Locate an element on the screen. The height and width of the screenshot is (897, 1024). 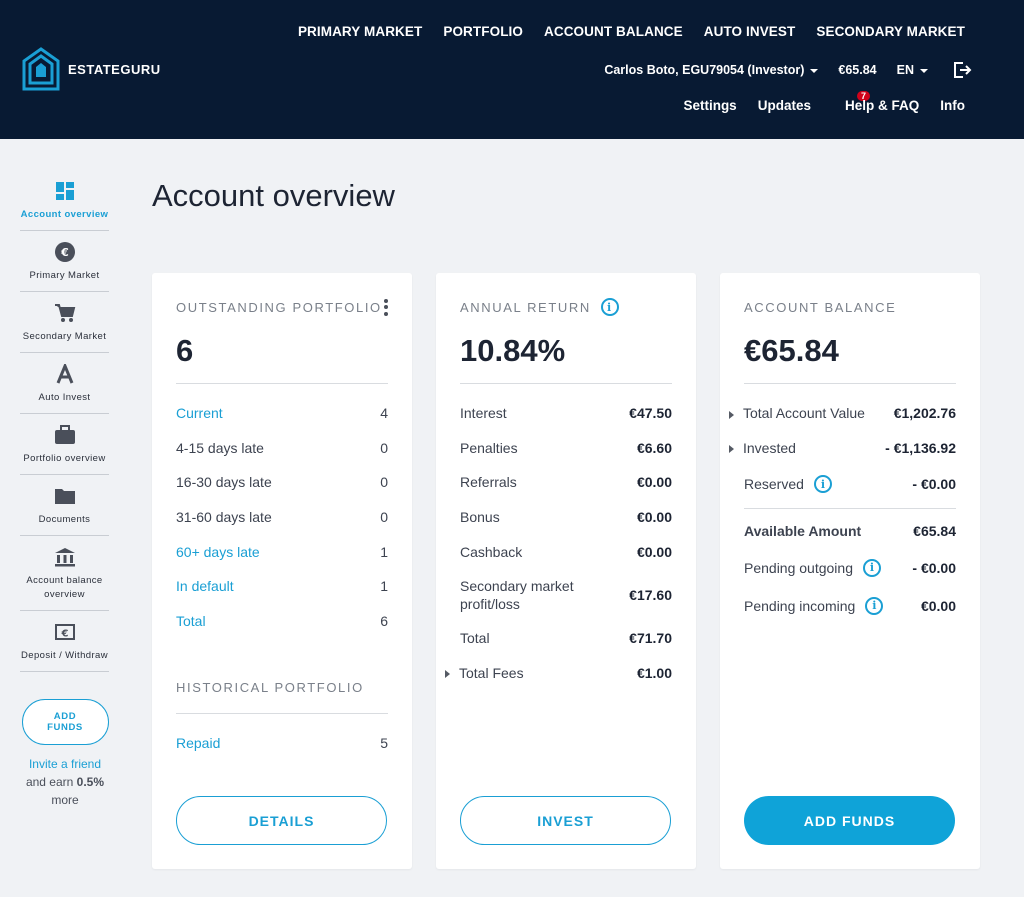
nav-portfolio: PORTFOLIO is located at coordinates (483, 31).